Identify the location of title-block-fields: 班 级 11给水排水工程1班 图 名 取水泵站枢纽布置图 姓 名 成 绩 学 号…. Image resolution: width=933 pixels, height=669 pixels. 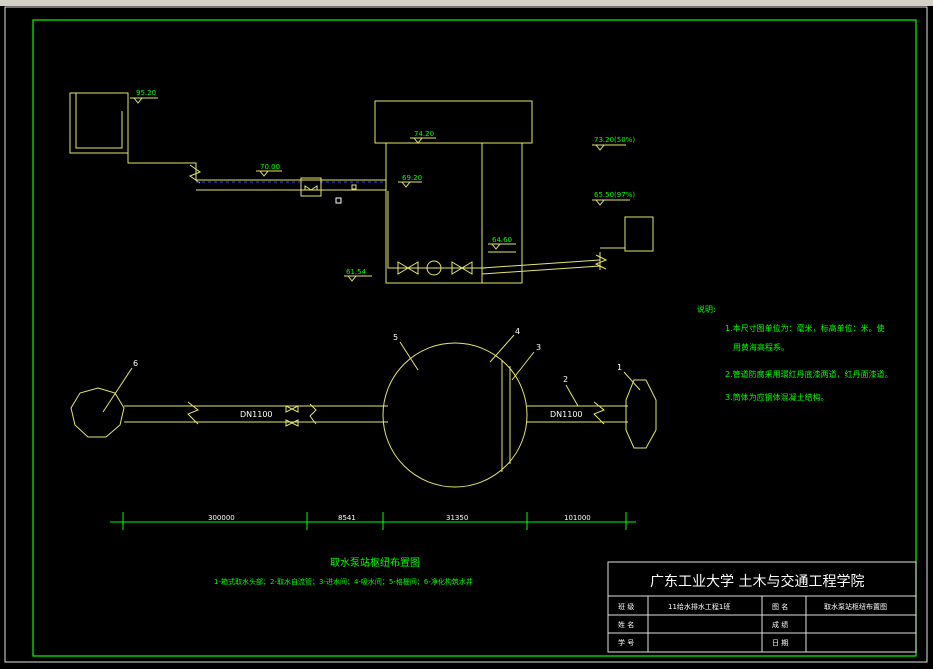
(752, 624).